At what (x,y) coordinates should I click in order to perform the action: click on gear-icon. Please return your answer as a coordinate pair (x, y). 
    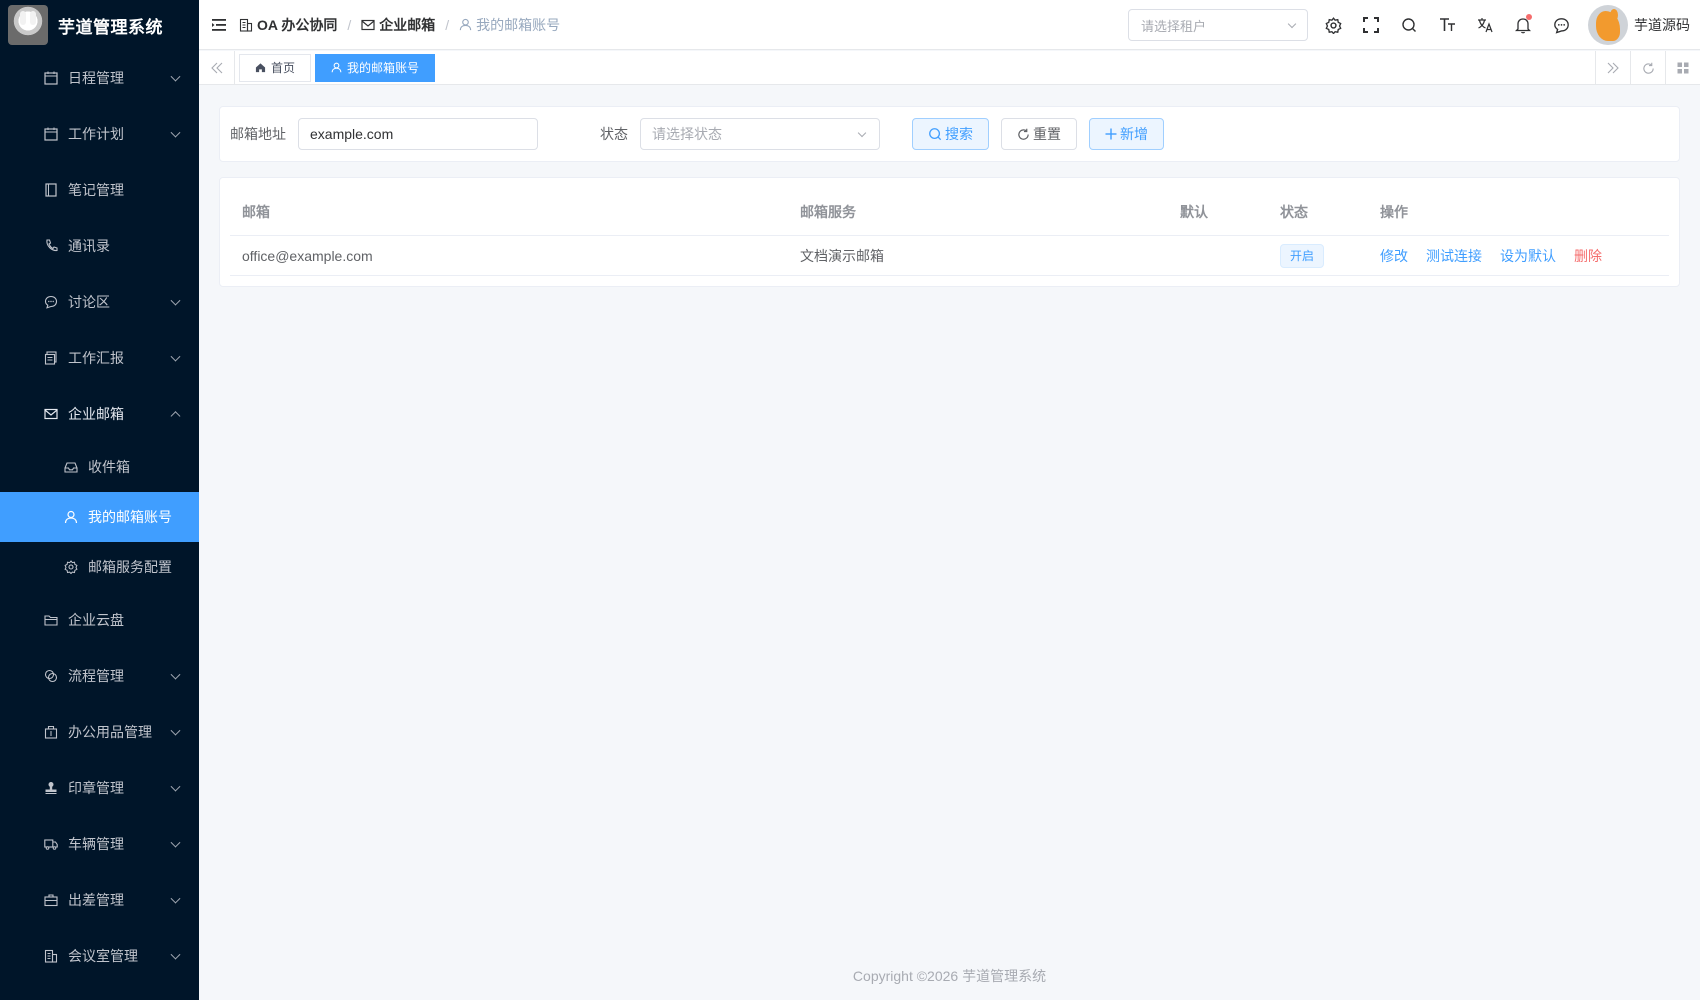
    Looking at the image, I should click on (1333, 25).